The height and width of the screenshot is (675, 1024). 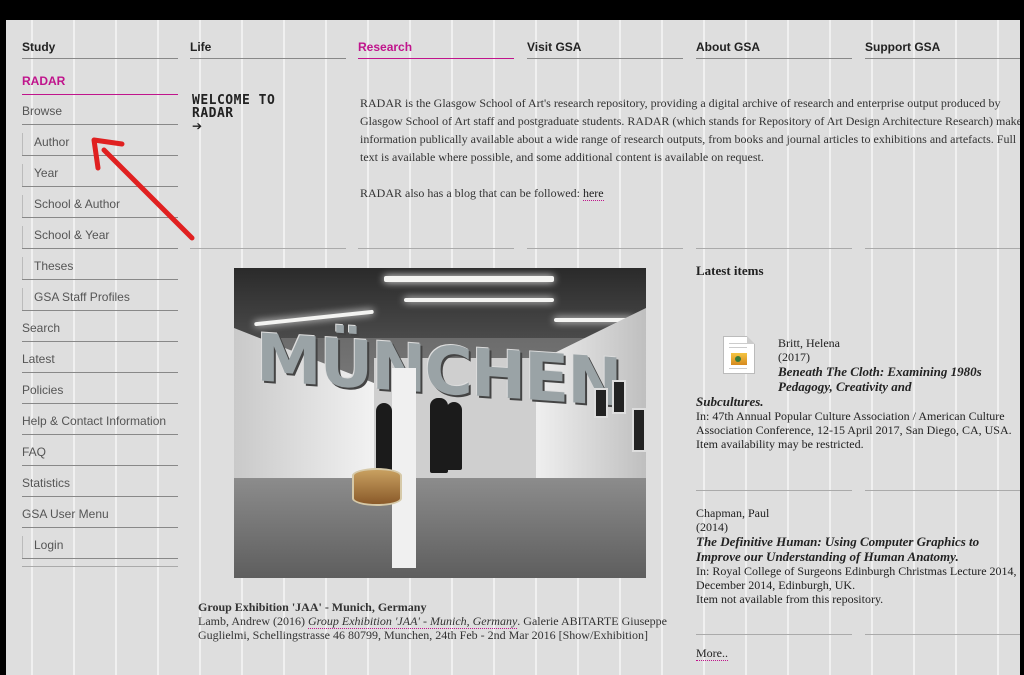 I want to click on sidebar-item-label: Login, so click(x=49, y=545).